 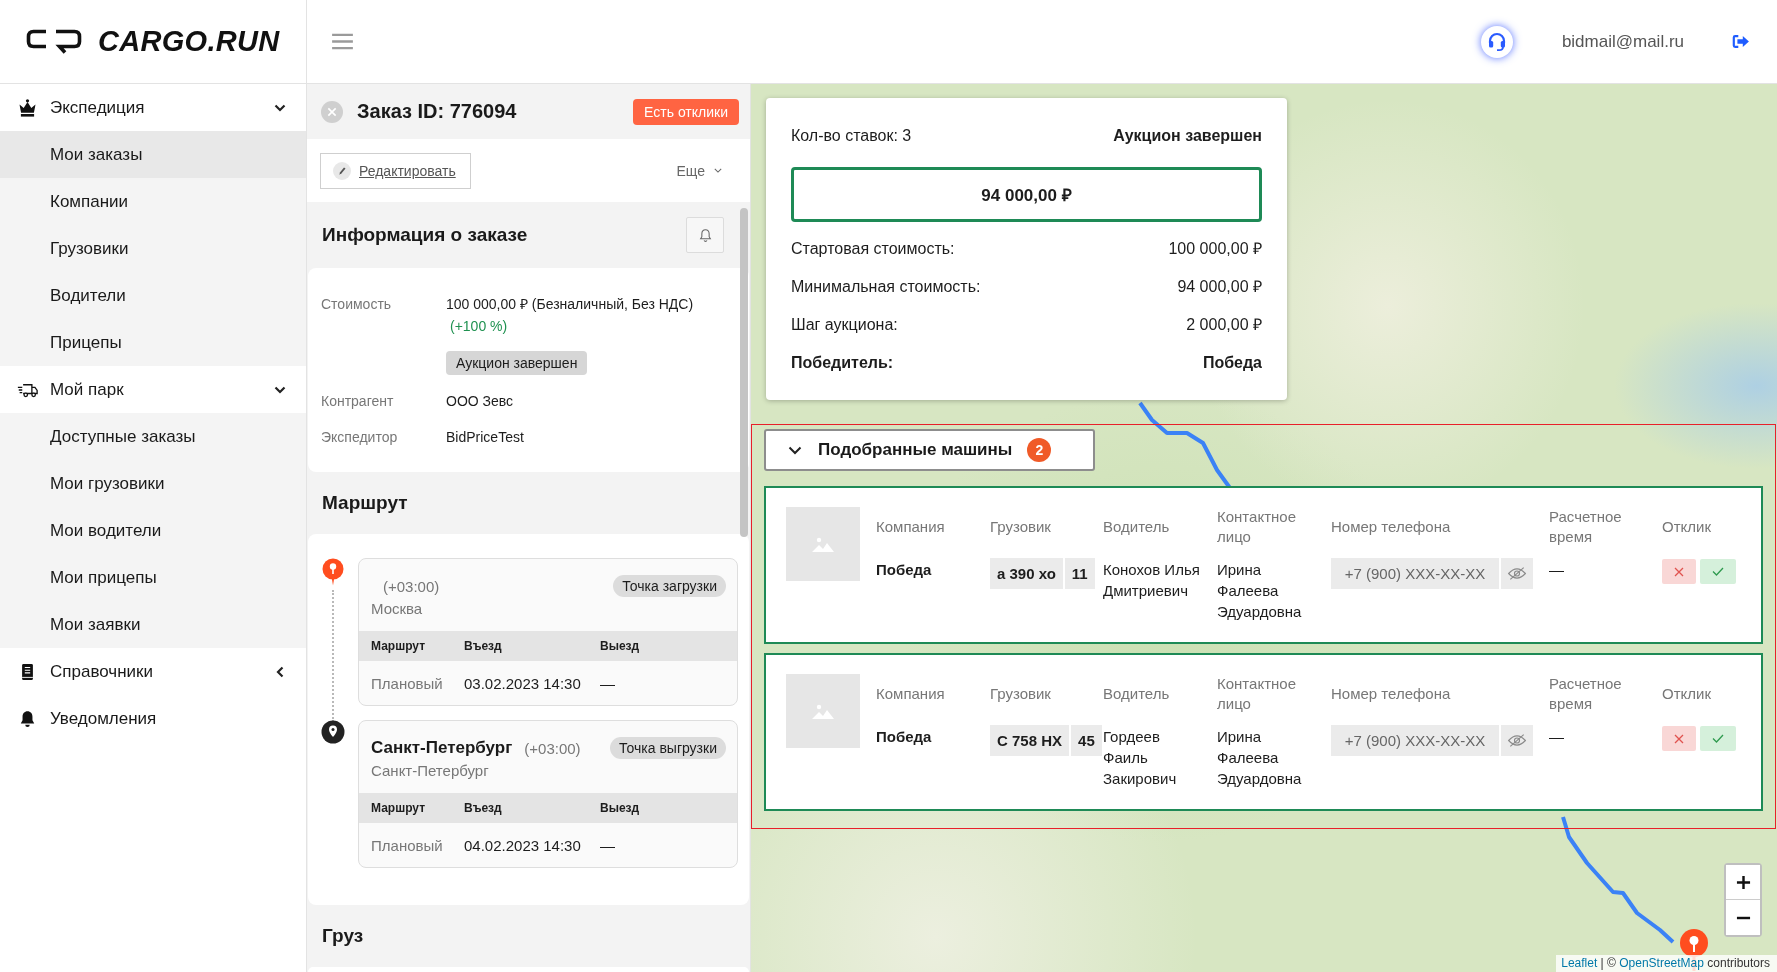 What do you see at coordinates (1586, 527) in the screenshot?
I see `column-label: Расчетное время` at bounding box center [1586, 527].